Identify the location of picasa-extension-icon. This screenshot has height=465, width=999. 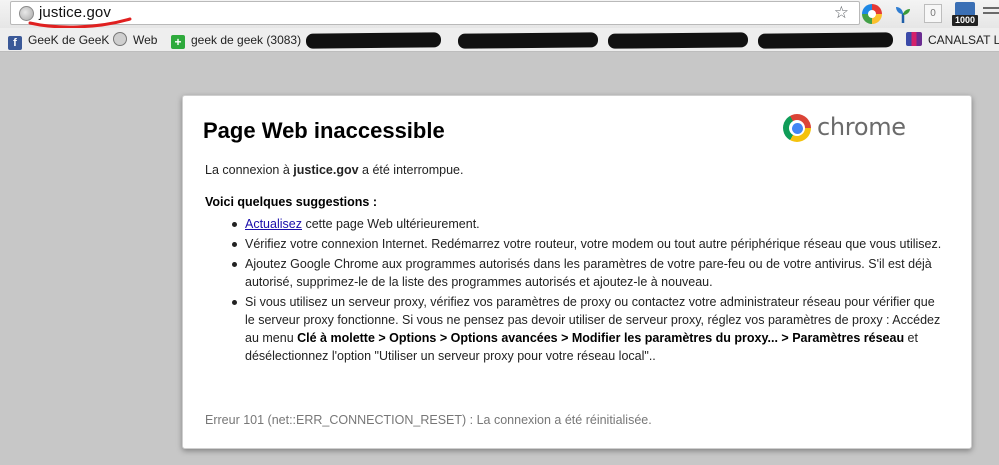
(872, 14).